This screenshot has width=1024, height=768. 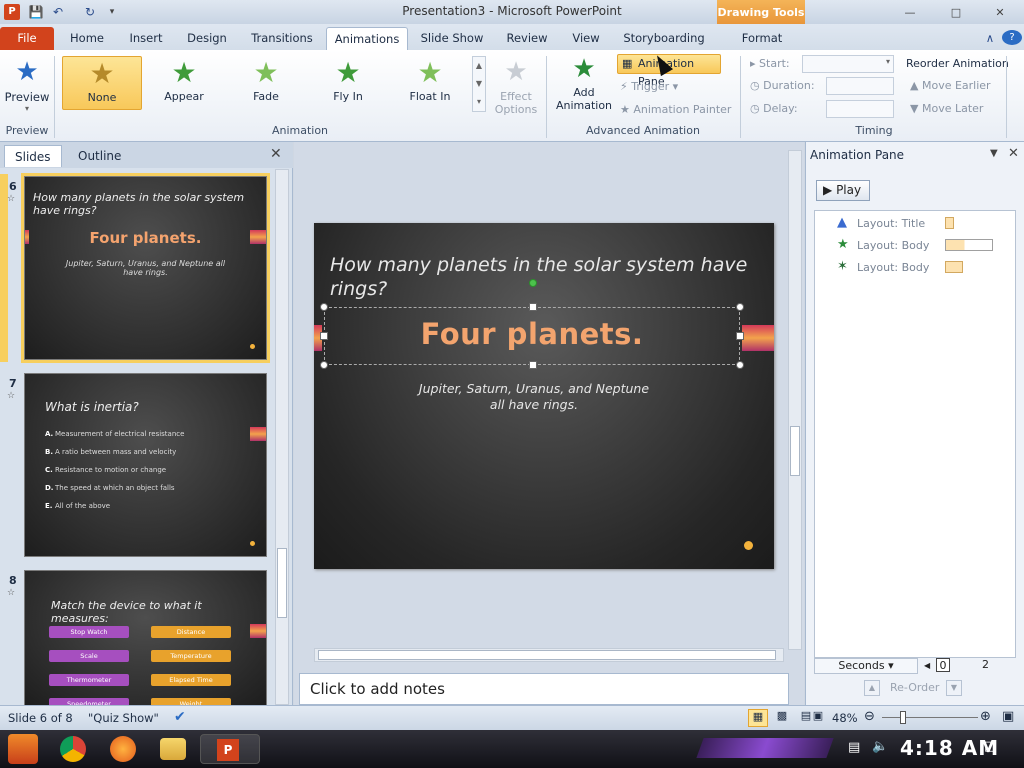 What do you see at coordinates (872, 688) in the screenshot?
I see `reorder-up-button: ▲` at bounding box center [872, 688].